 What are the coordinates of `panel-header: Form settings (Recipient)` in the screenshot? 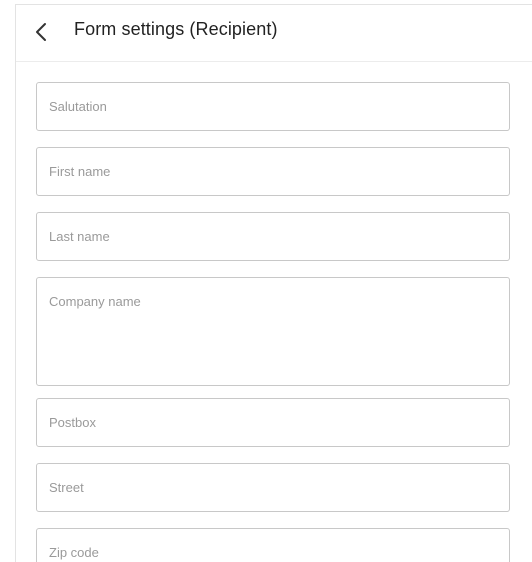 It's located at (274, 33).